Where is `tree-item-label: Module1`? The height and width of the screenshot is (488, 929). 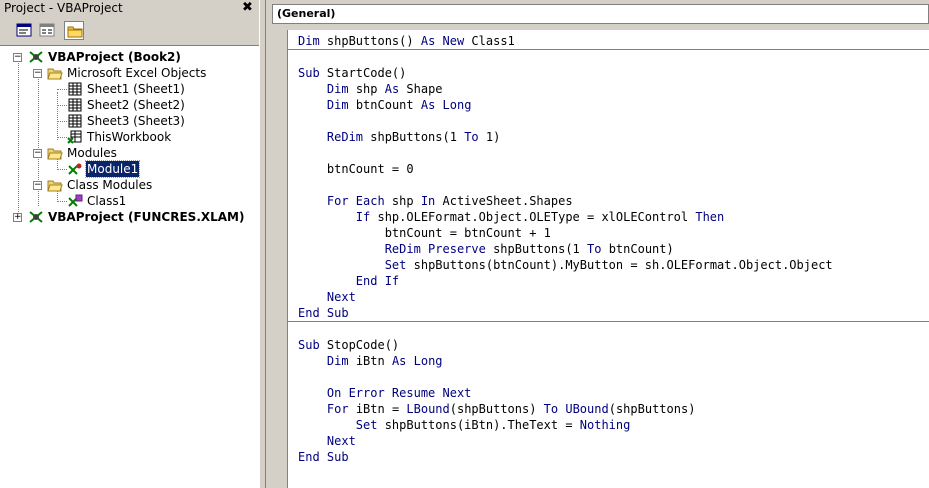 tree-item-label: Module1 is located at coordinates (112, 169).